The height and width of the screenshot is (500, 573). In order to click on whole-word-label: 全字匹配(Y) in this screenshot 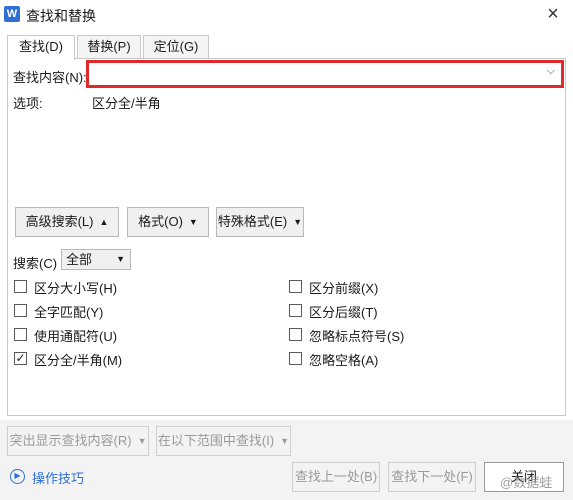, I will do `click(69, 312)`.